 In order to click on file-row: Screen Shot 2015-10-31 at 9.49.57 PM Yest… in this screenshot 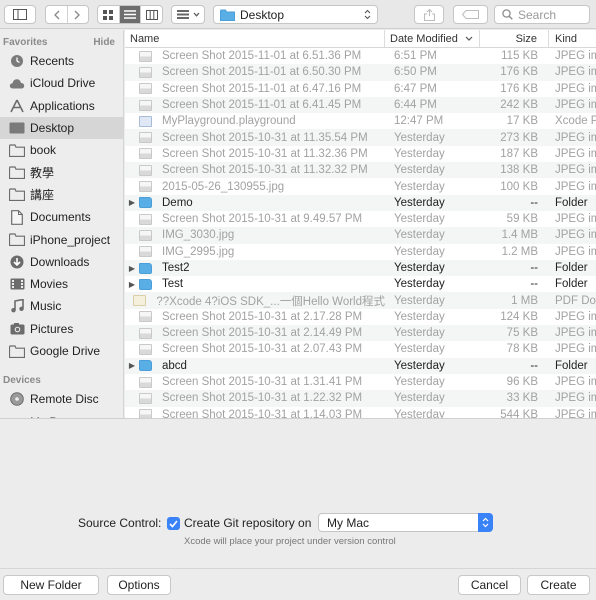, I will do `click(360, 219)`.